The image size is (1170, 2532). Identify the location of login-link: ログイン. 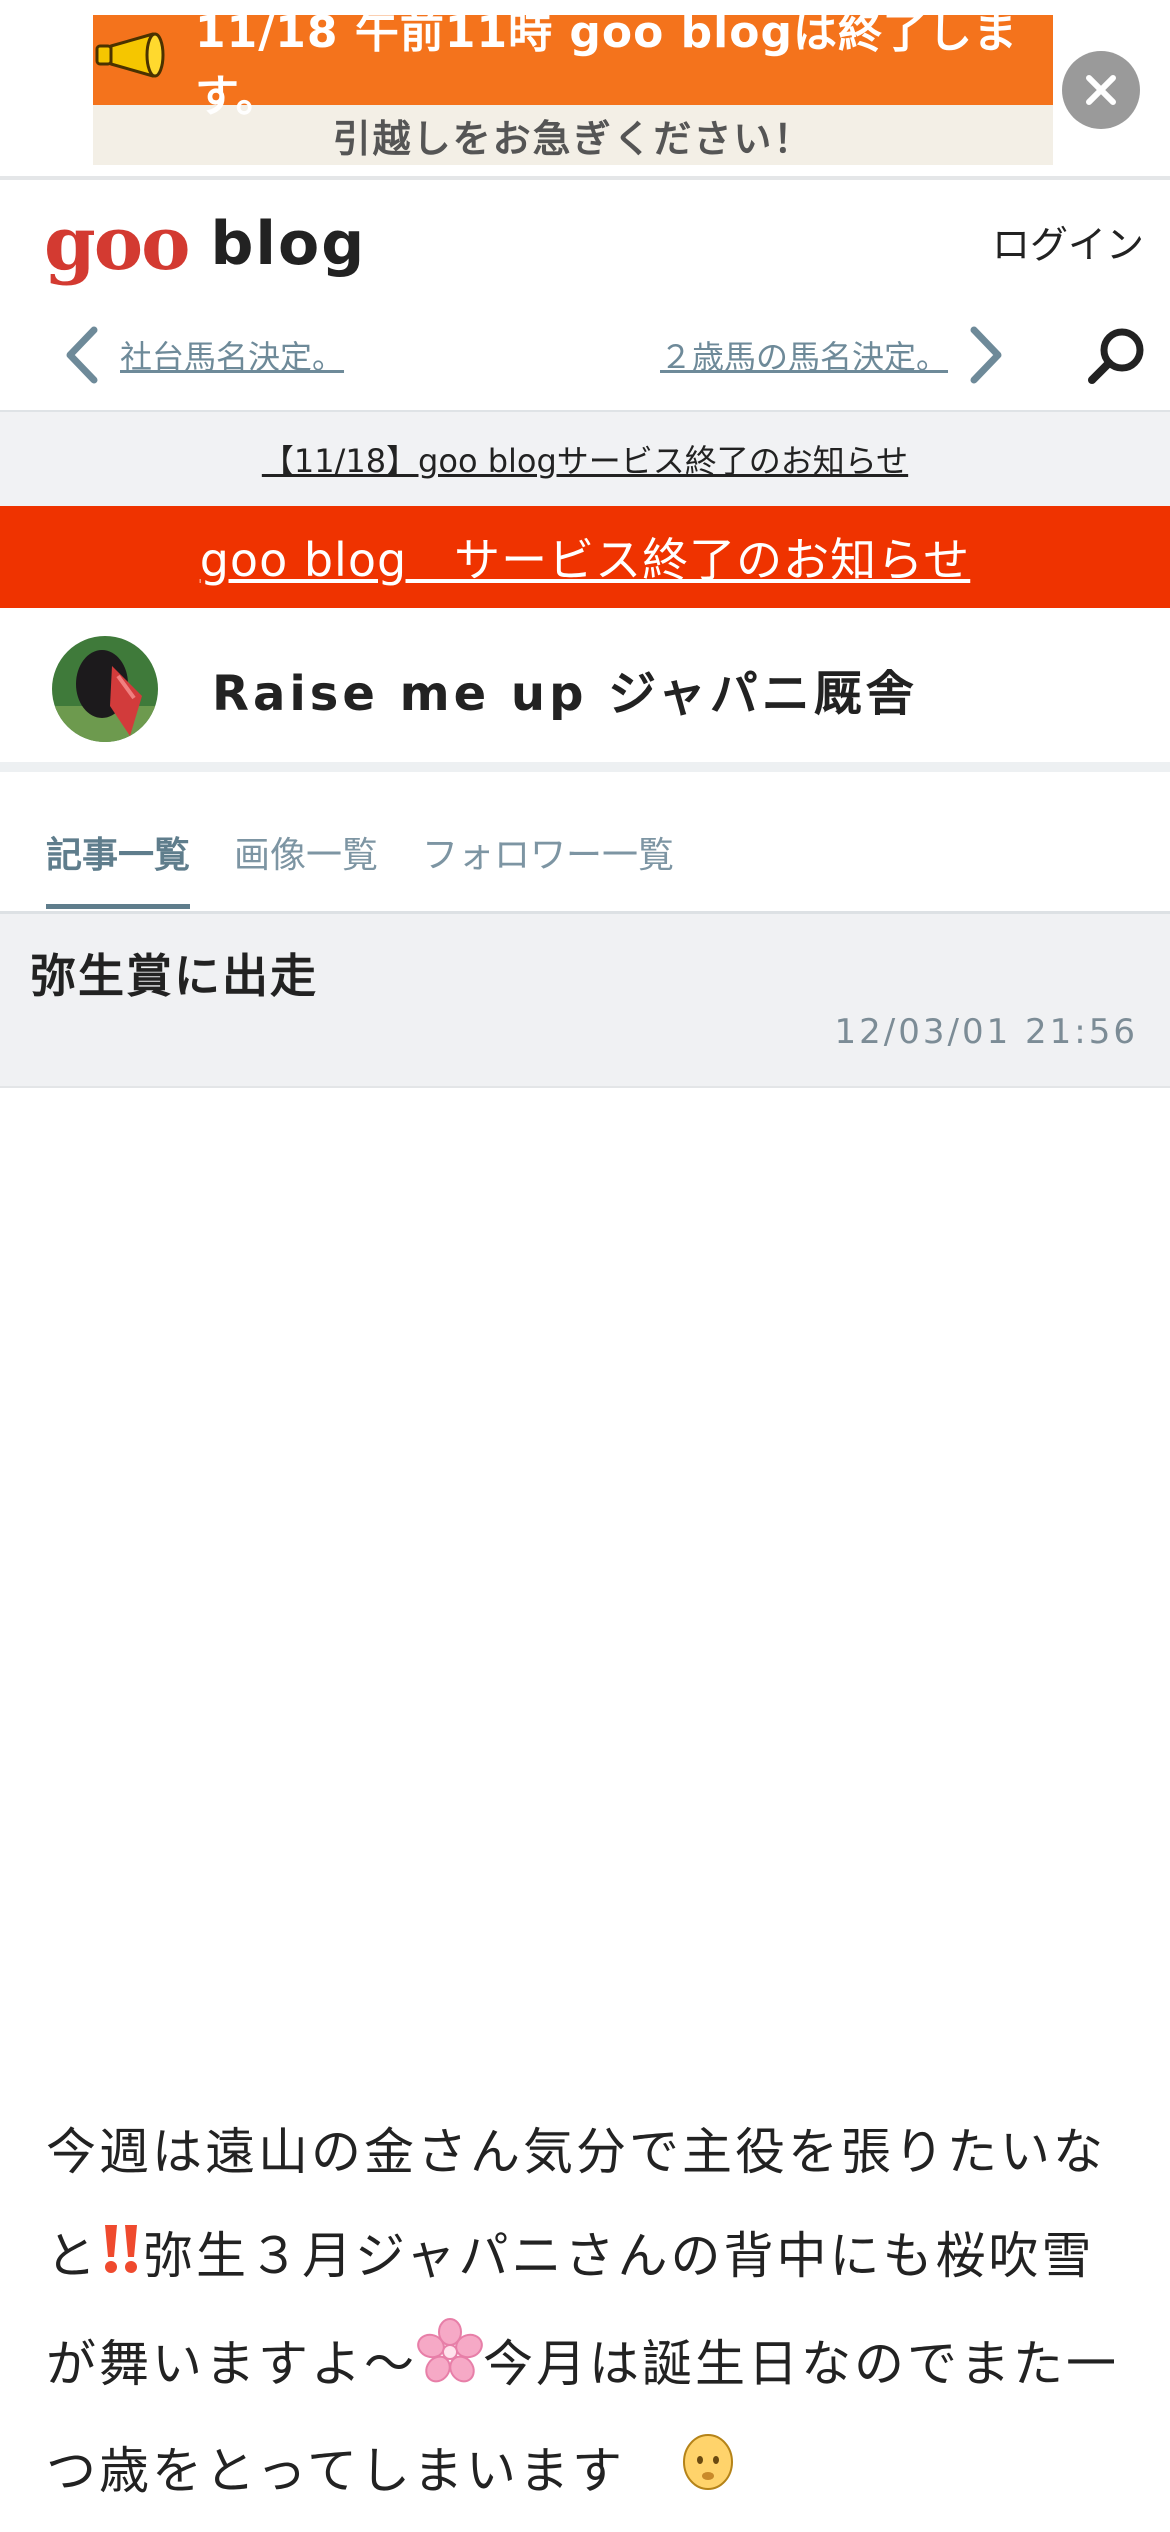
(1068, 241).